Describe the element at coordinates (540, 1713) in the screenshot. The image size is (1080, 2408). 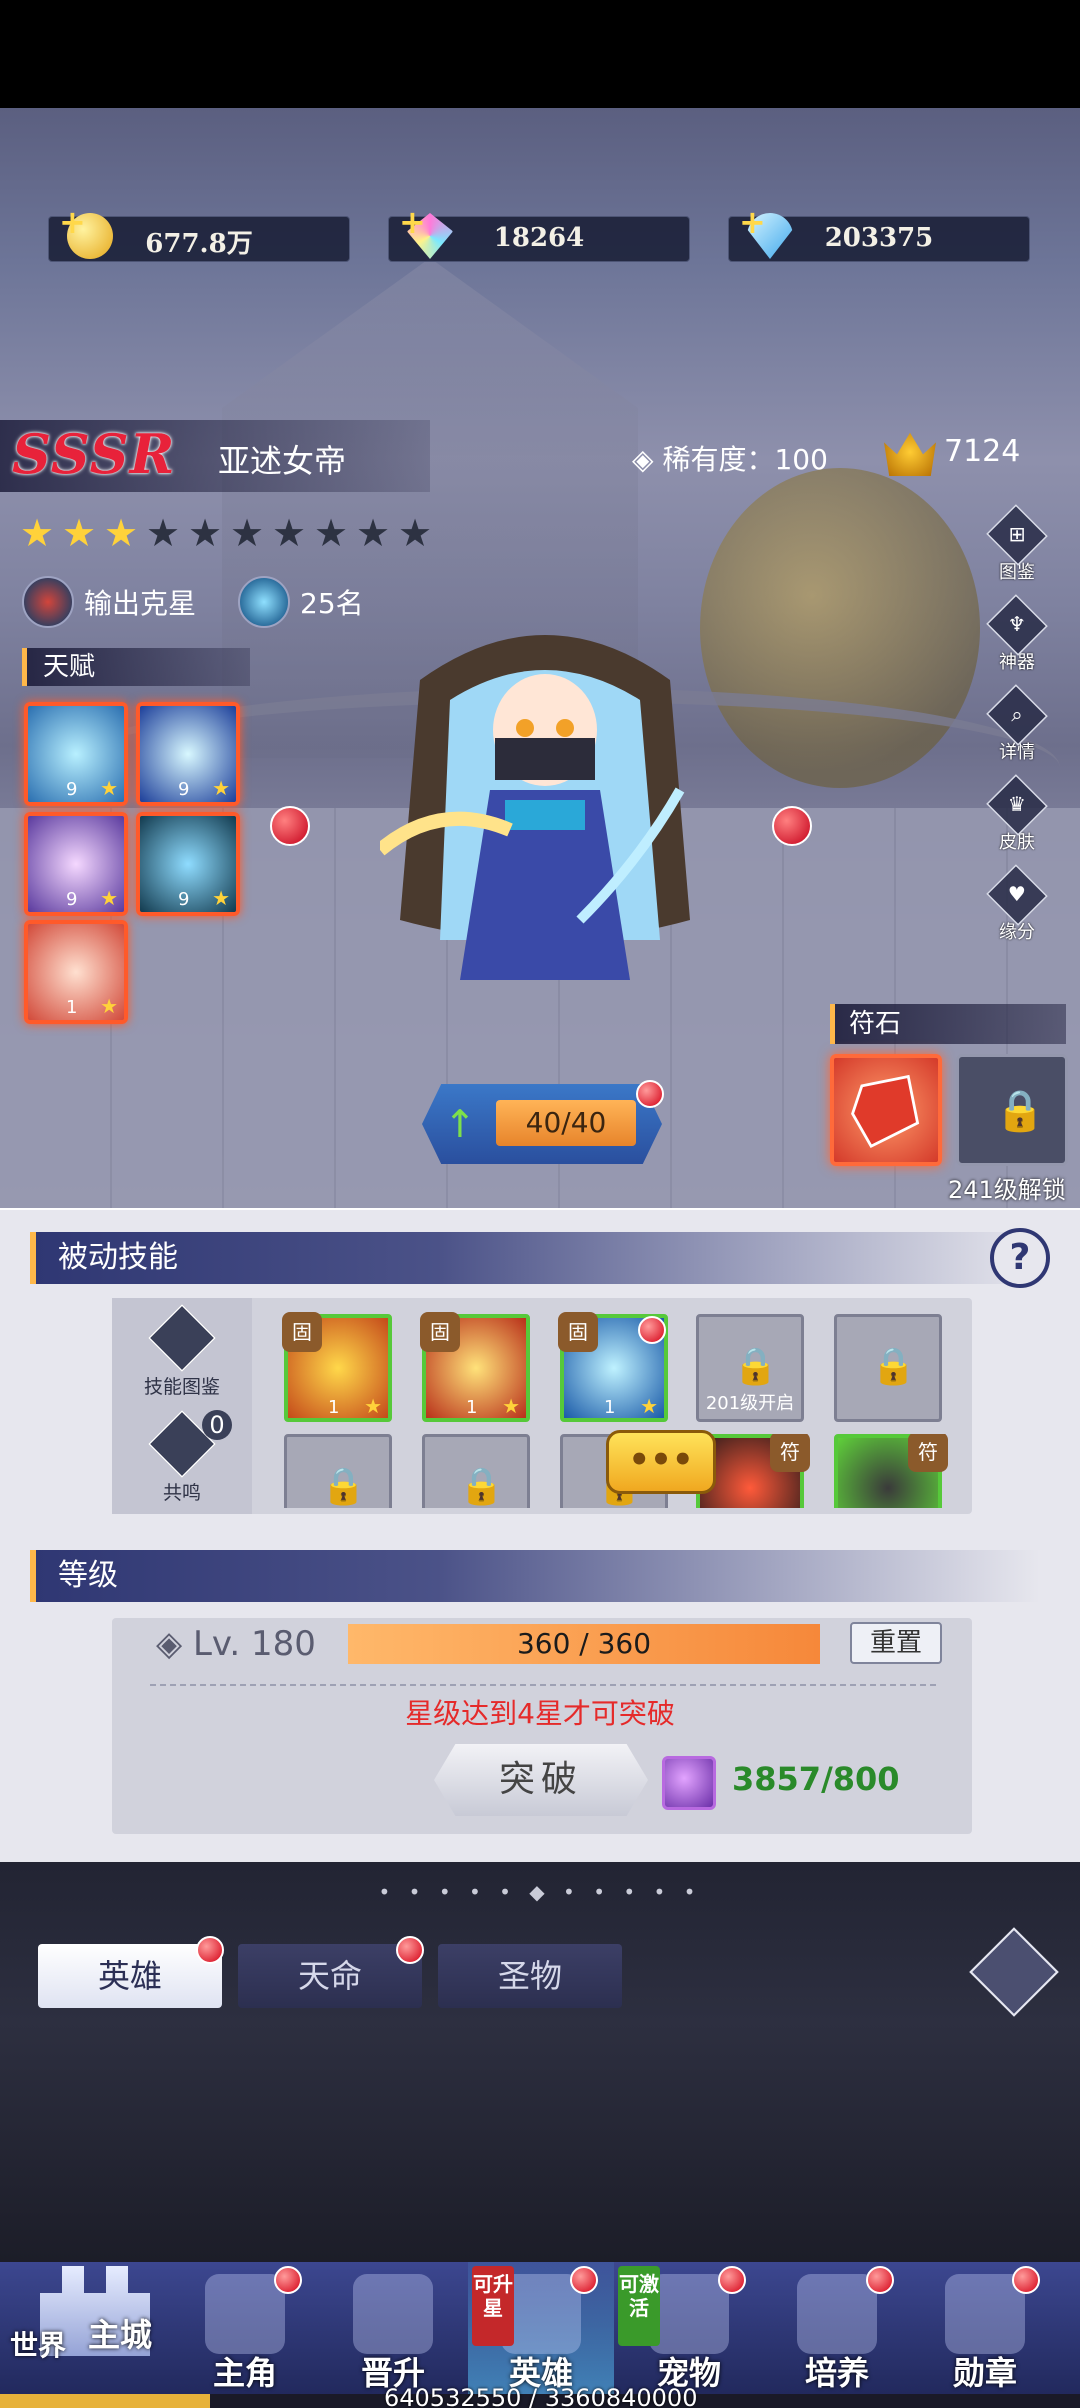
I see `breakthrough-warning: 星级达到4星才可突破` at that location.